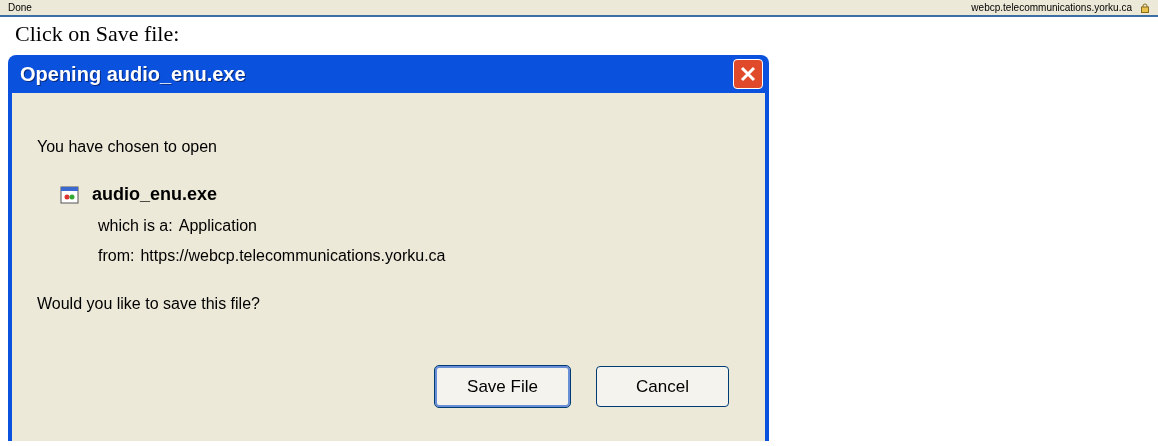 Image resolution: width=1158 pixels, height=446 pixels. I want to click on question-text: Would you like to save this file?, so click(149, 304).